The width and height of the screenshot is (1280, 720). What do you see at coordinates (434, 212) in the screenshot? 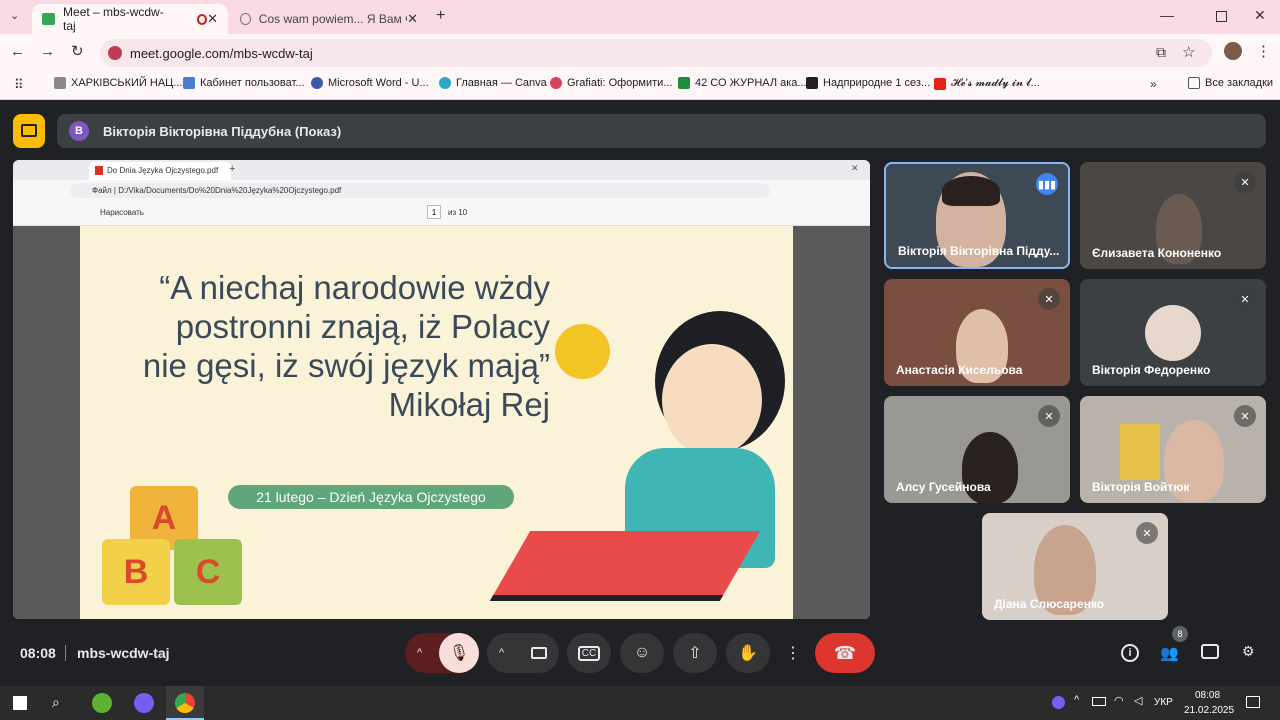
I see `page-number-input: 1` at bounding box center [434, 212].